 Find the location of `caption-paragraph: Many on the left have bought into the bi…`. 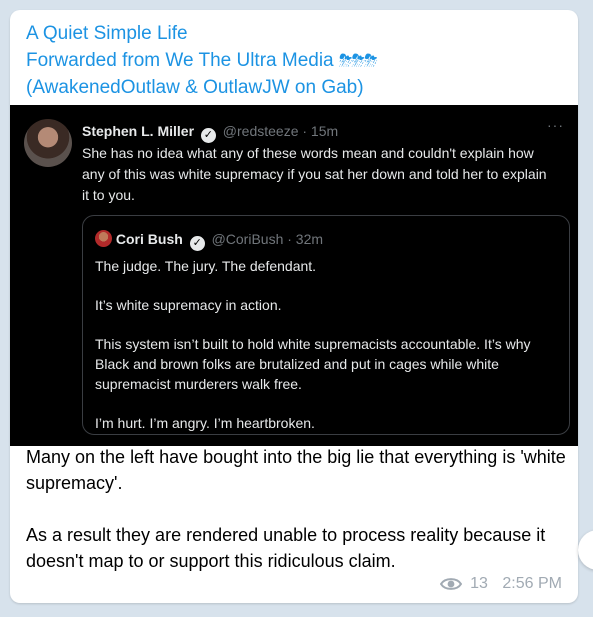

caption-paragraph: Many on the left have bought into the bi… is located at coordinates (296, 470).